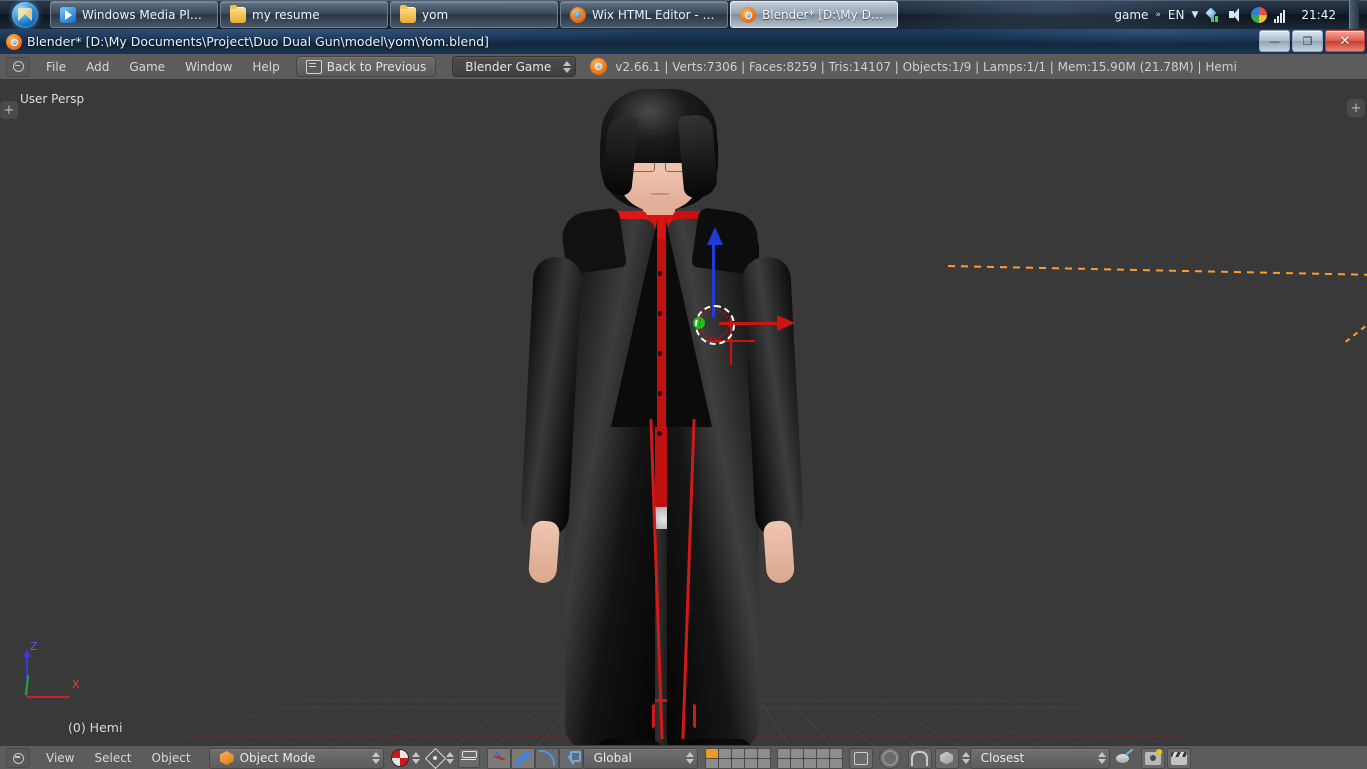 The image size is (1367, 769). Describe the element at coordinates (9, 110) in the screenshot. I see `toolshelf-toggle: +` at that location.